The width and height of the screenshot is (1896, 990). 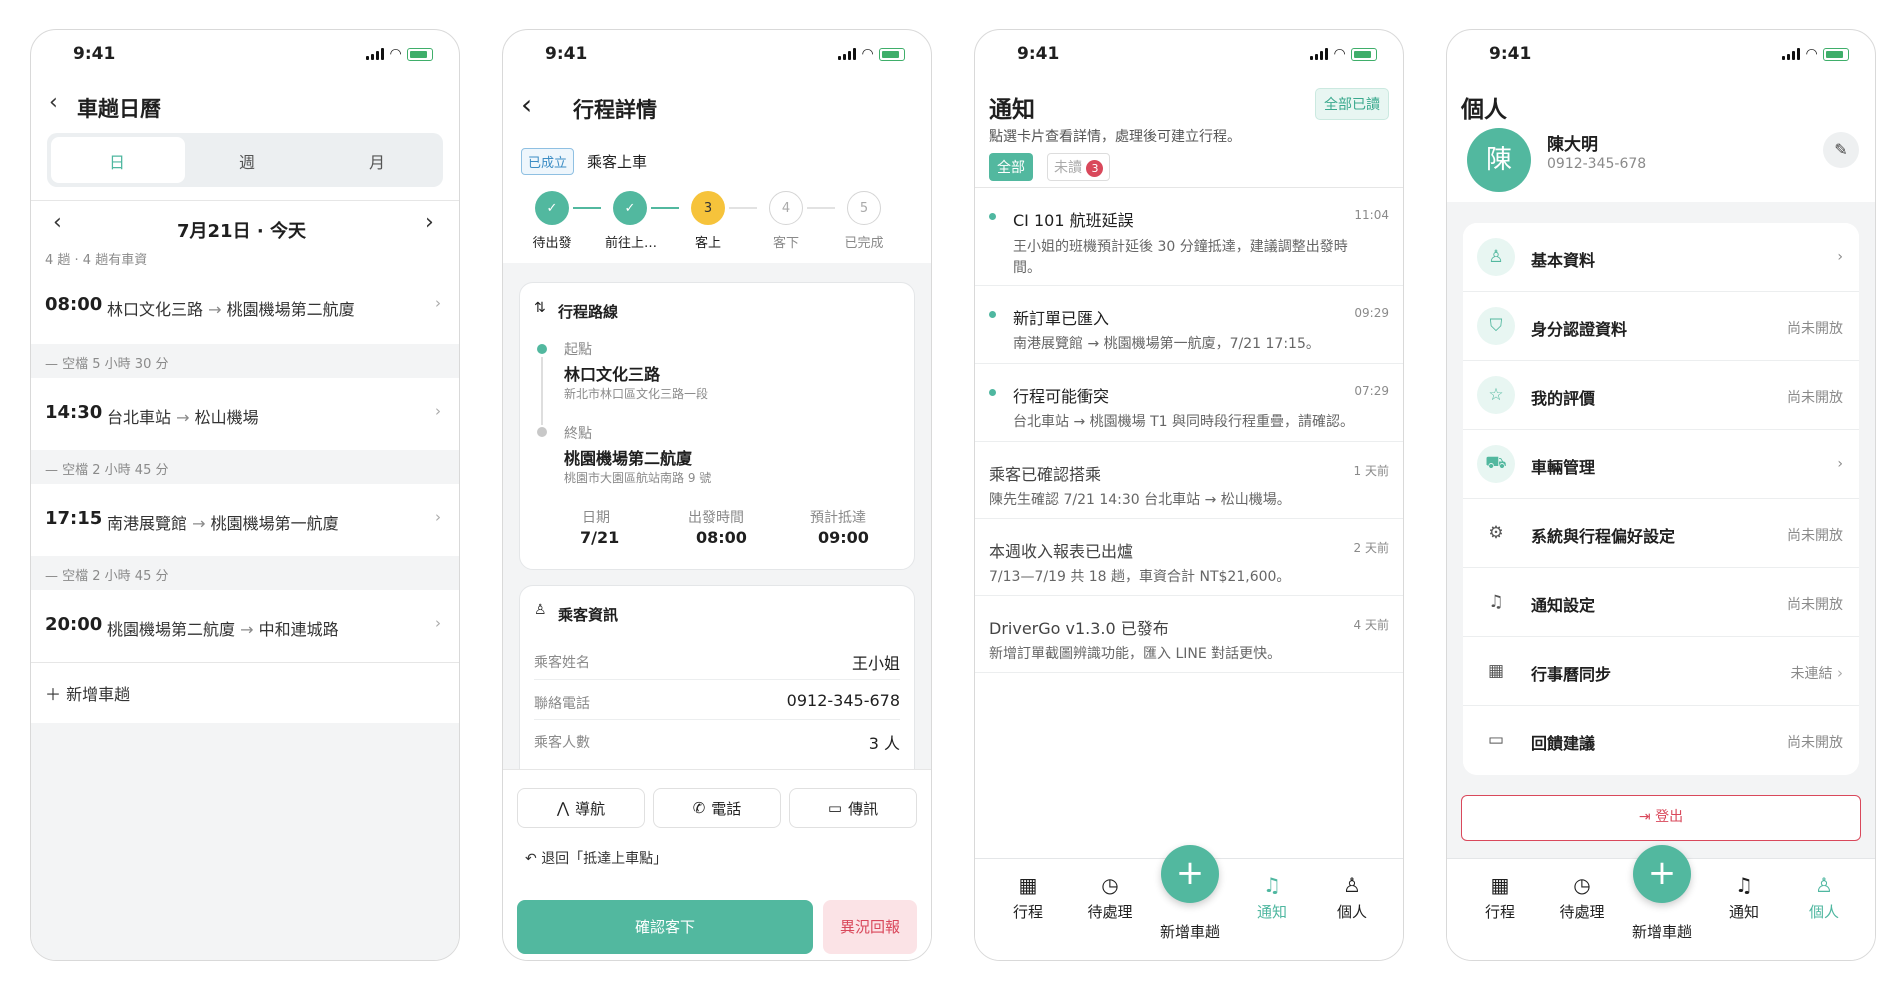 I want to click on user-icon: ♙, so click(x=1824, y=885).